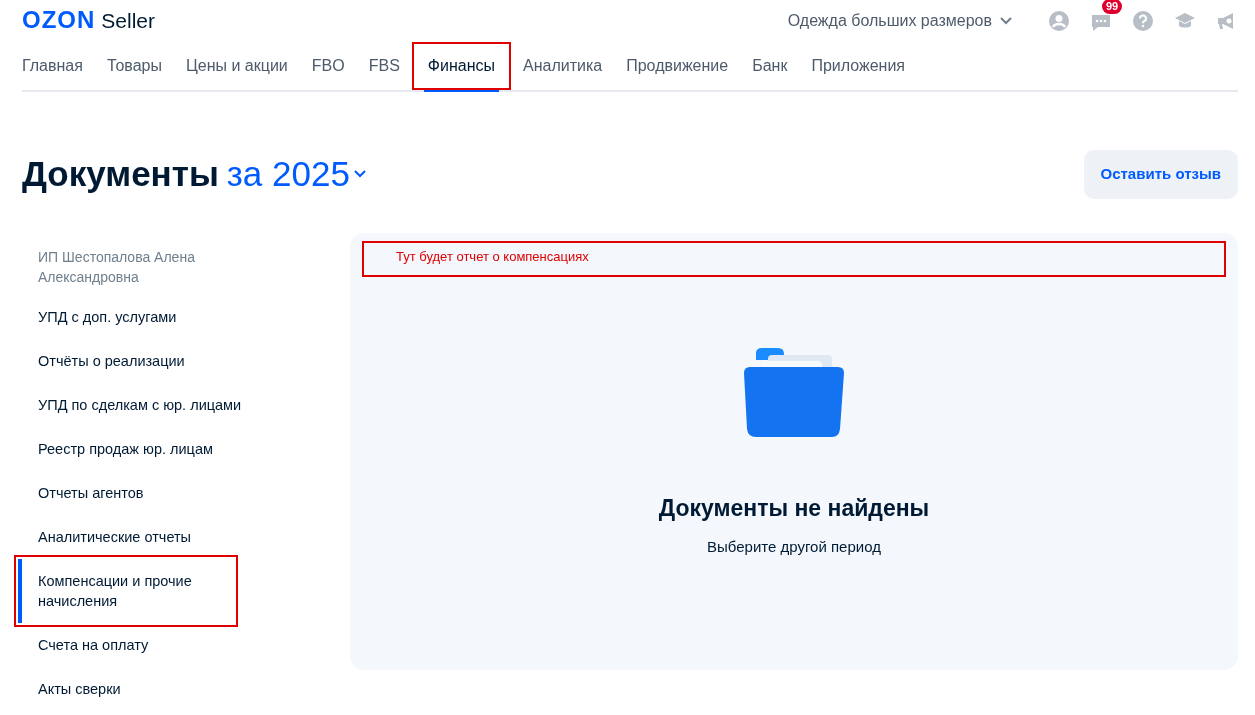 The image size is (1255, 715). I want to click on sidebar-item: Отчёты о реализации, so click(138, 360).